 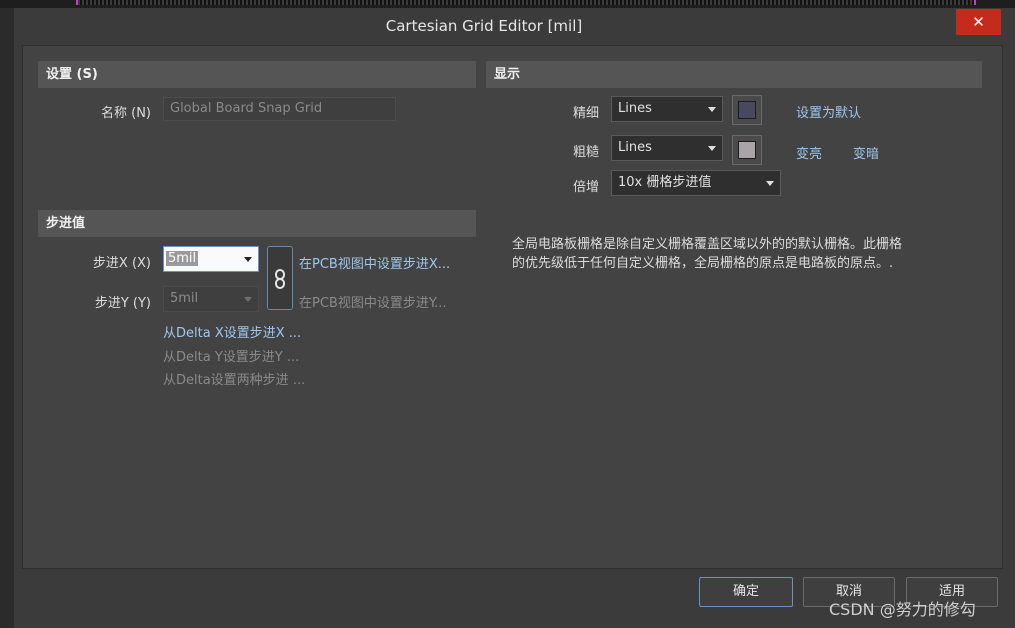 I want to click on step-x-combo: 5mil, so click(x=211, y=259).